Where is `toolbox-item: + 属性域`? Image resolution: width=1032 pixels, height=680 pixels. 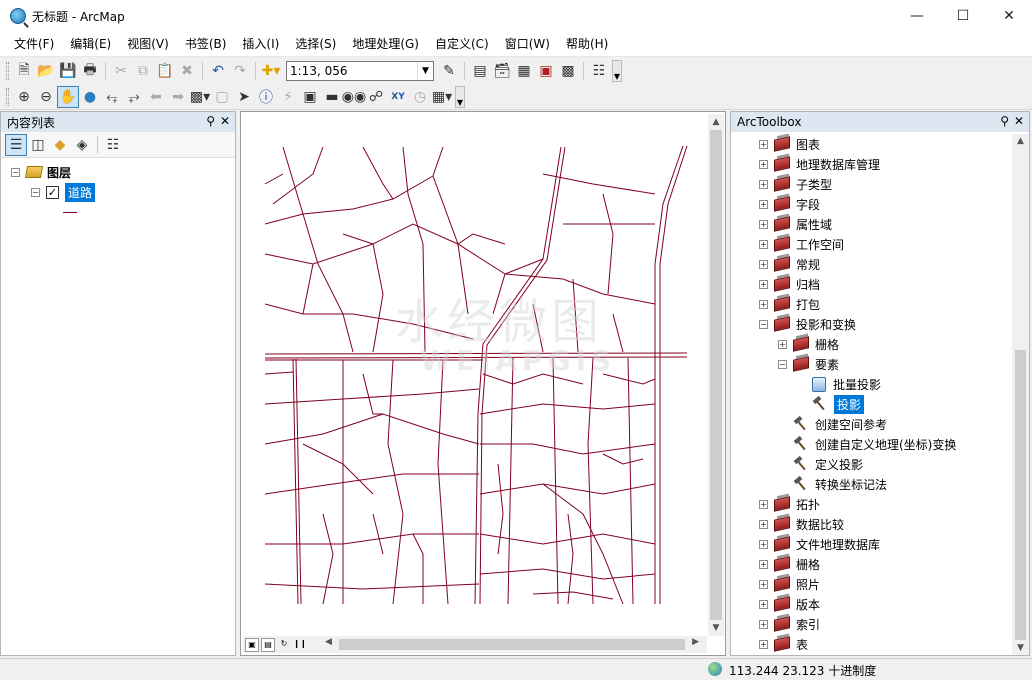 toolbox-item: + 属性域 is located at coordinates (872, 224).